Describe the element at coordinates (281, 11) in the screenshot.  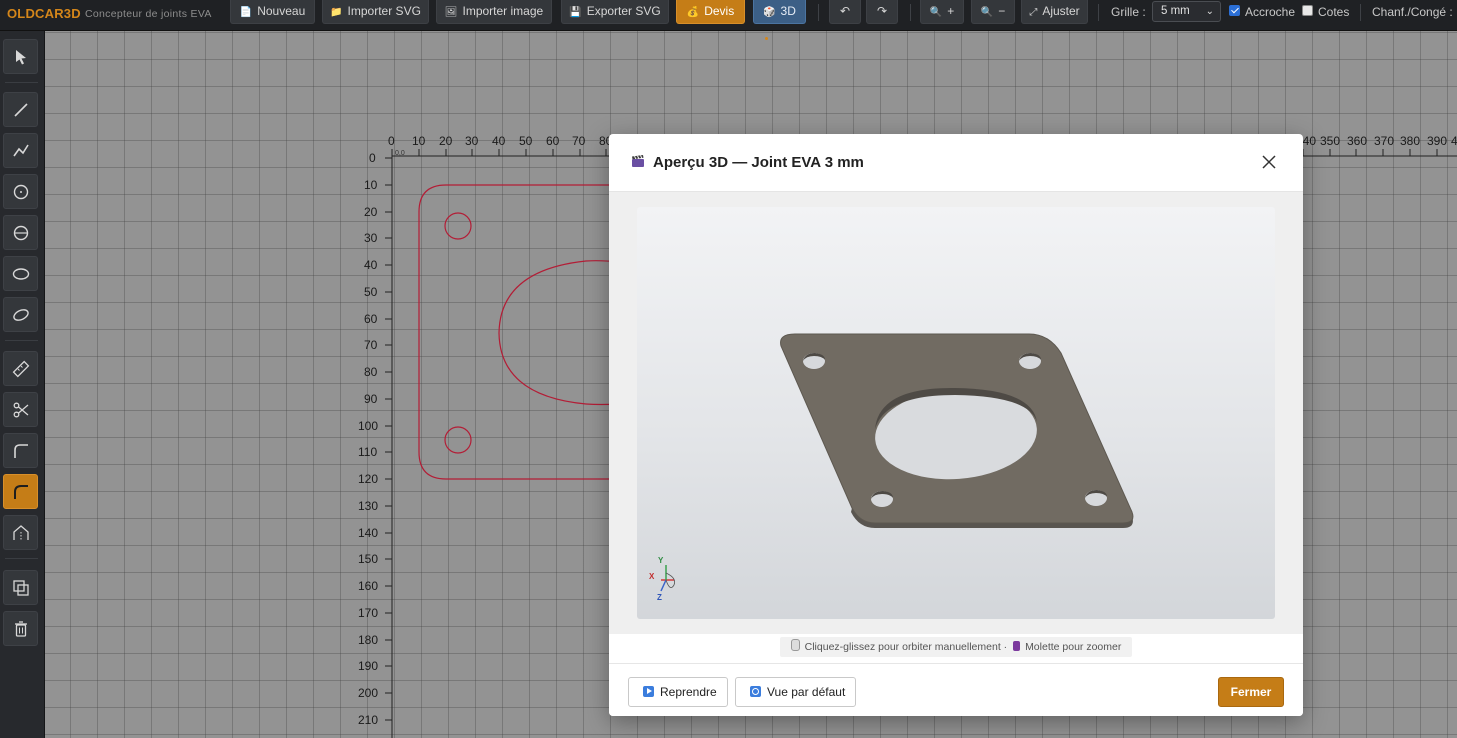
I see `new-button-label: Nouveau` at that location.